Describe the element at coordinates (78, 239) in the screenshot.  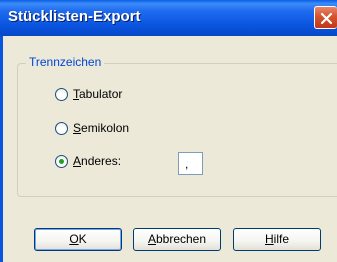
I see `ok-button: OK` at that location.